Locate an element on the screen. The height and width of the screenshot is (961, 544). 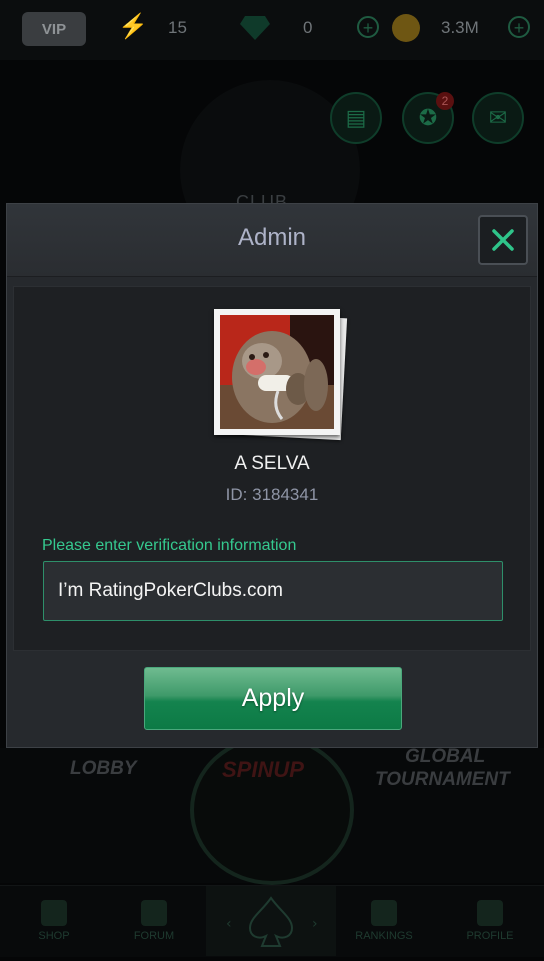
close-icon is located at coordinates (503, 240).